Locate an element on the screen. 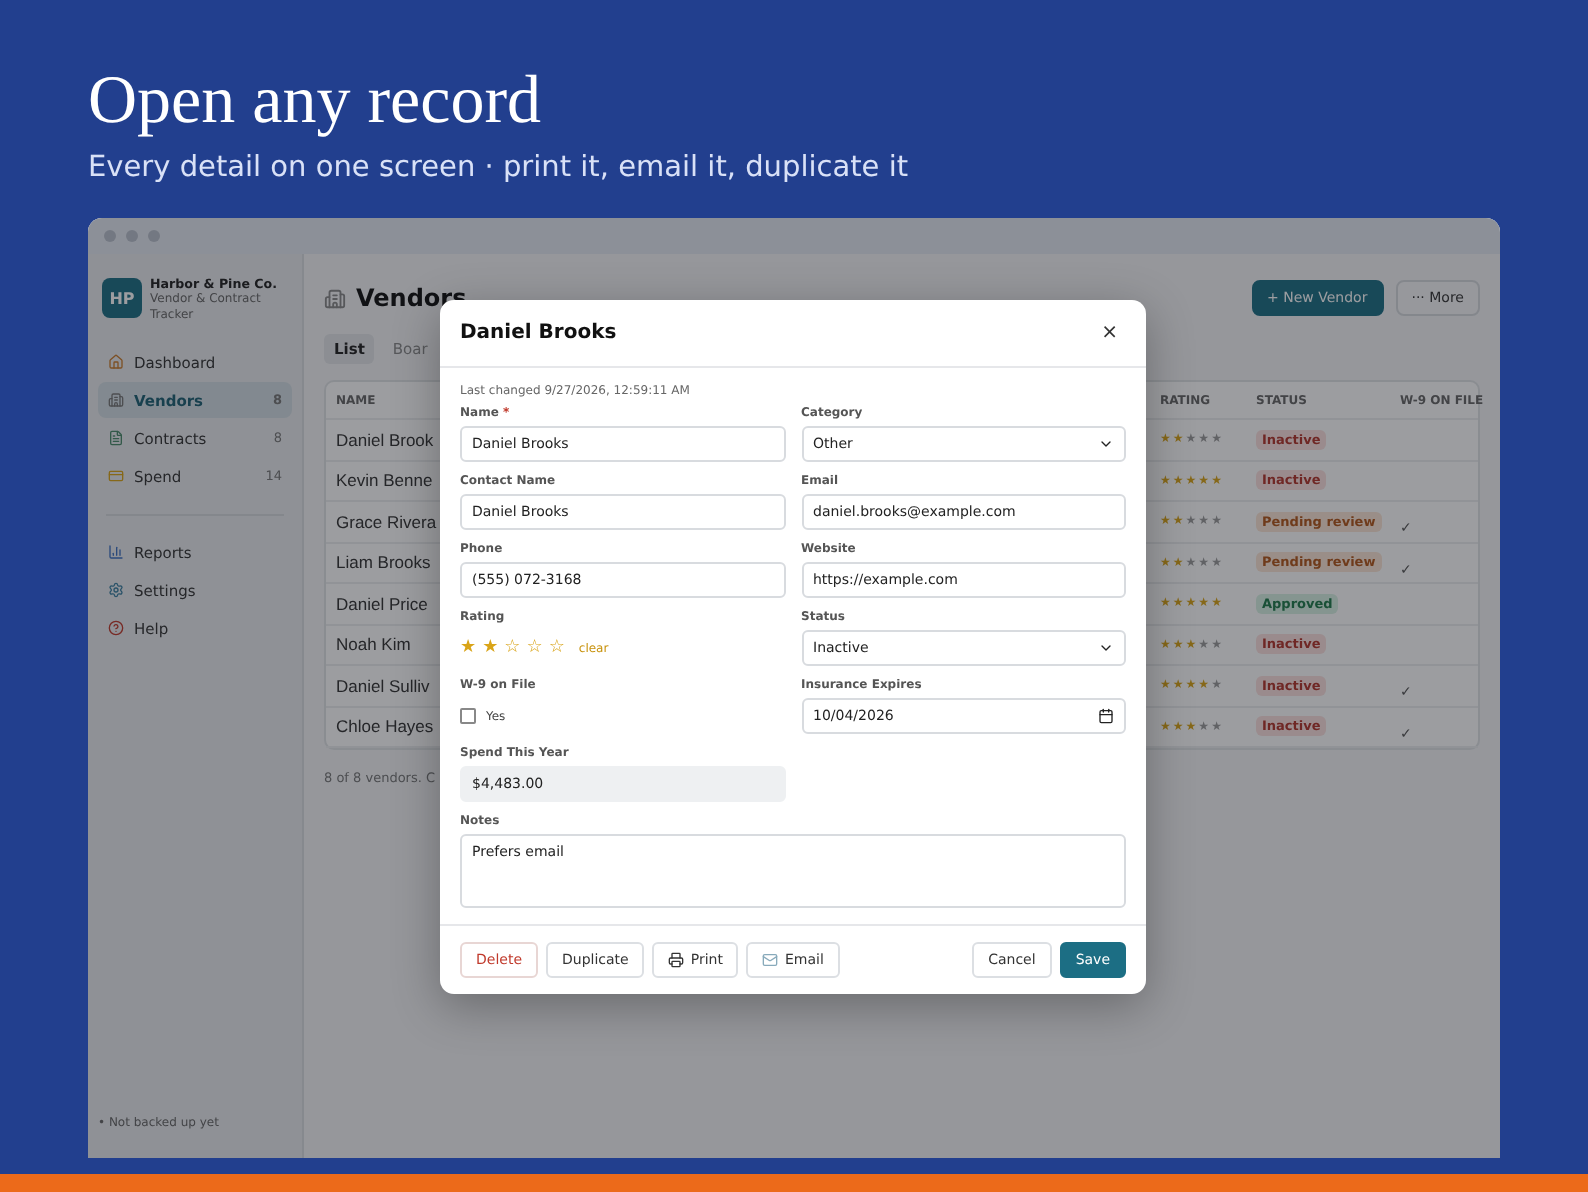  checkbox is located at coordinates (468, 716).